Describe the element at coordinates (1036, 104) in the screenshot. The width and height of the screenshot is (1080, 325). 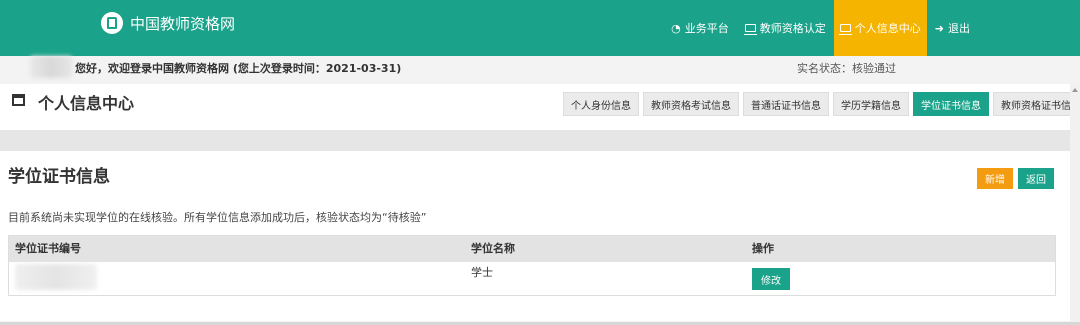
I see `tab-teacher-cert: 教师资格证书信息` at that location.